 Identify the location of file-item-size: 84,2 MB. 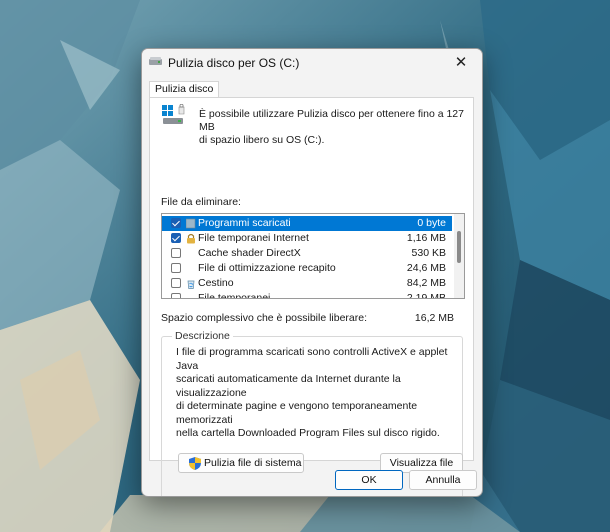
(426, 283).